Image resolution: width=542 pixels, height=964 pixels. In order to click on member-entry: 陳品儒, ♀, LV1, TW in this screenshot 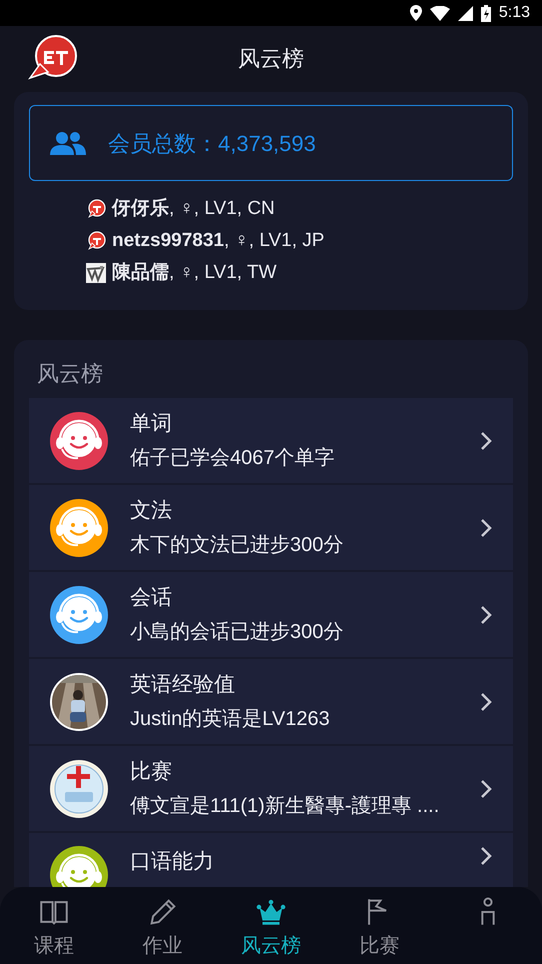, I will do `click(194, 272)`.